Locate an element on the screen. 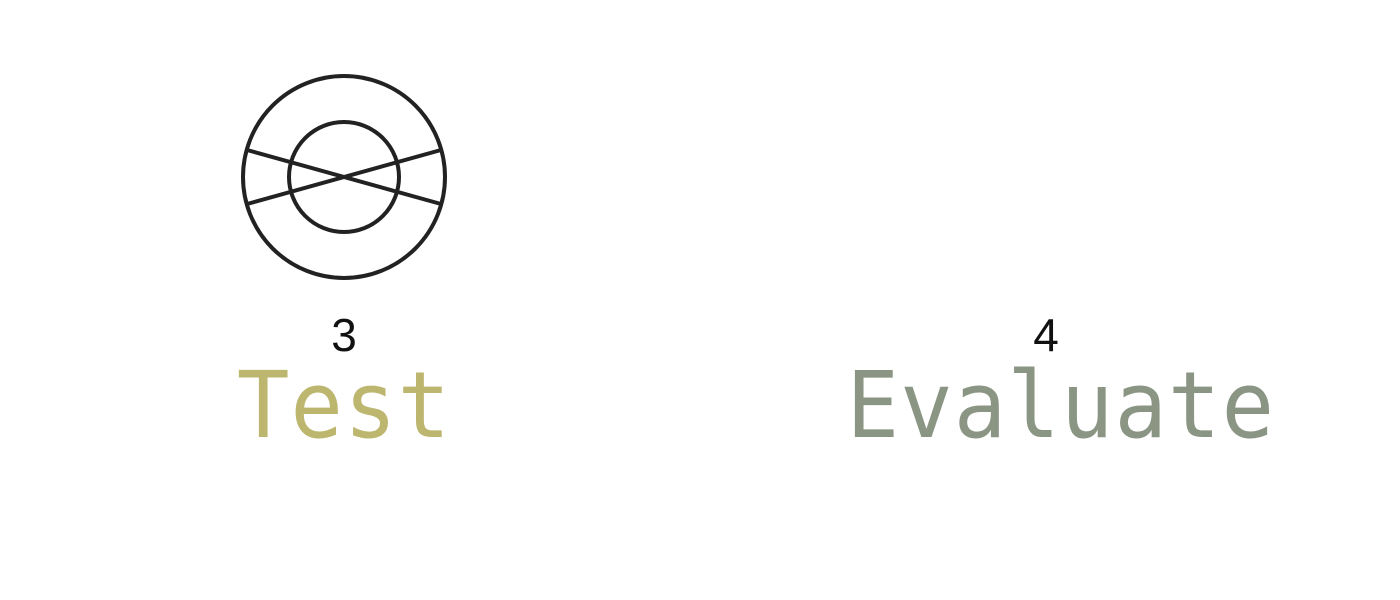  target-x-icon is located at coordinates (344, 177).